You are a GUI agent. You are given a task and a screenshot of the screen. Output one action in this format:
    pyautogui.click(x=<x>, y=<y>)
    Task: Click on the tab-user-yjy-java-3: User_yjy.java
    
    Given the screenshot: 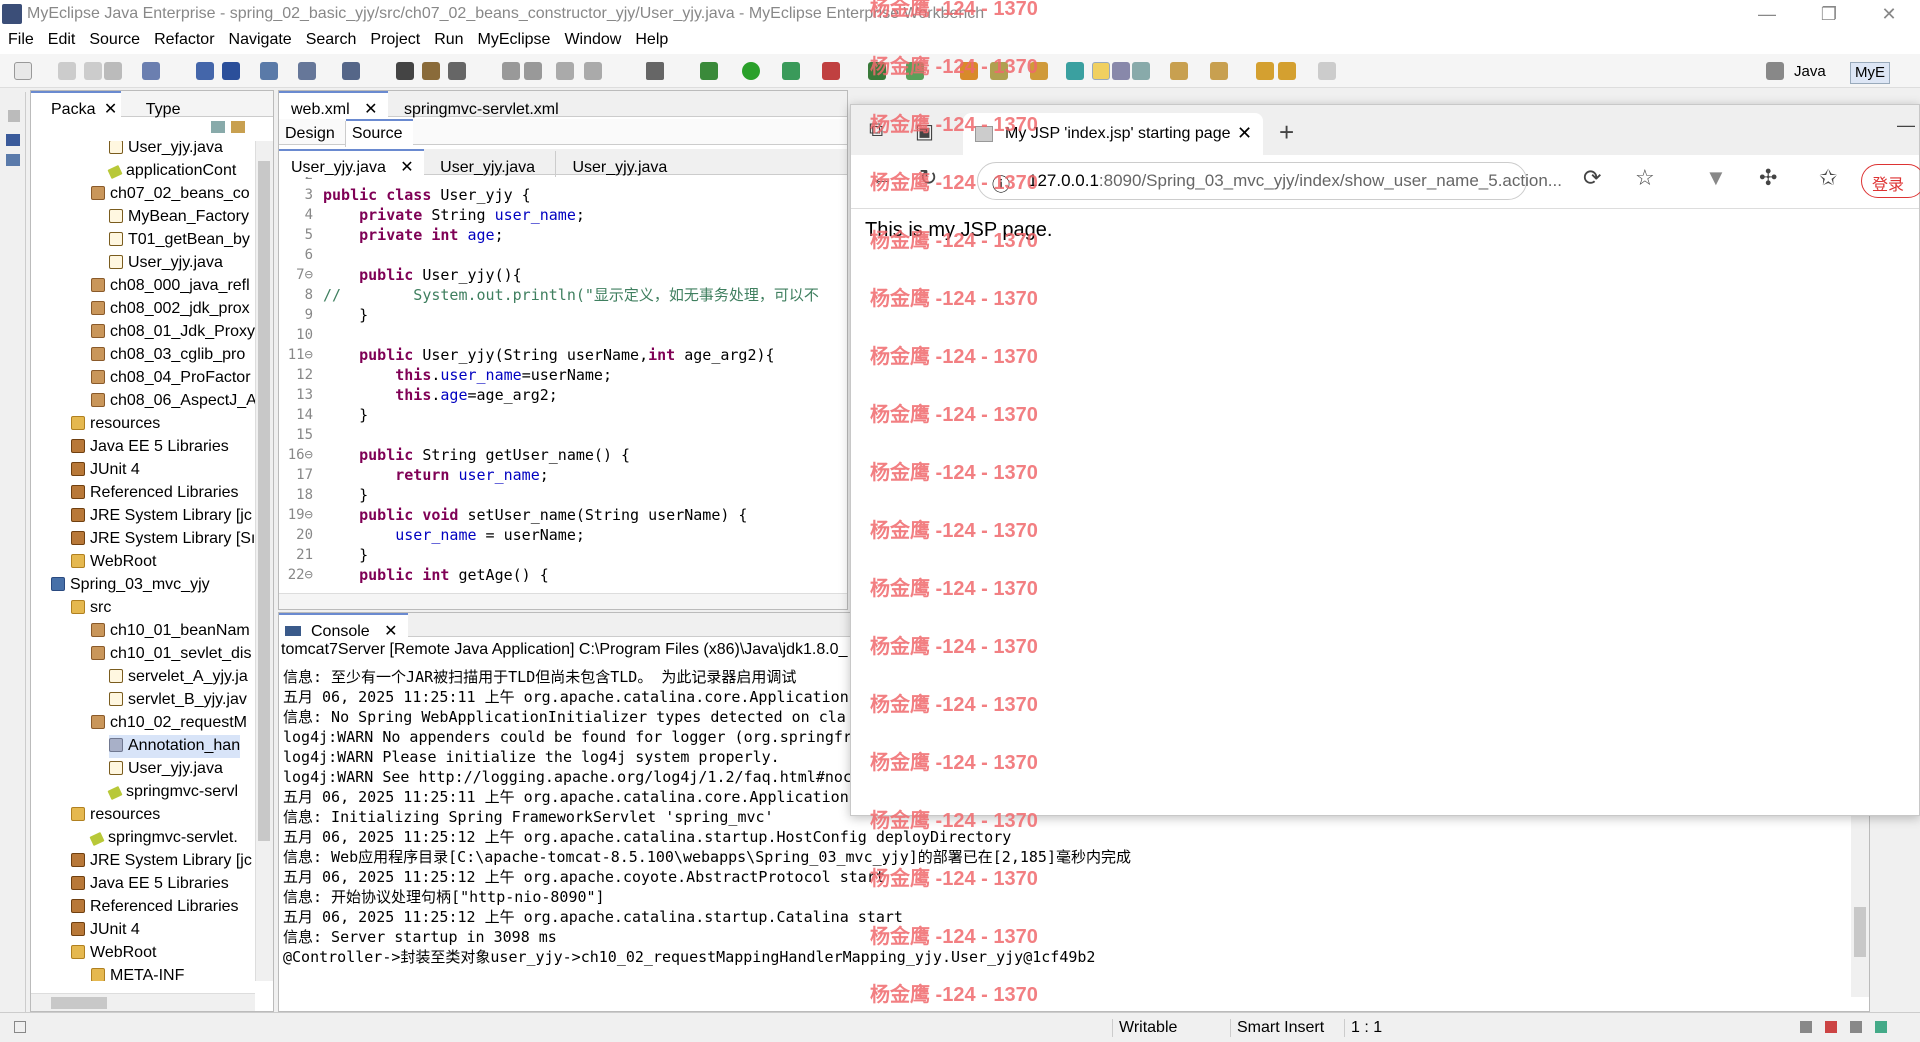 What is the action you would take?
    pyautogui.click(x=623, y=164)
    